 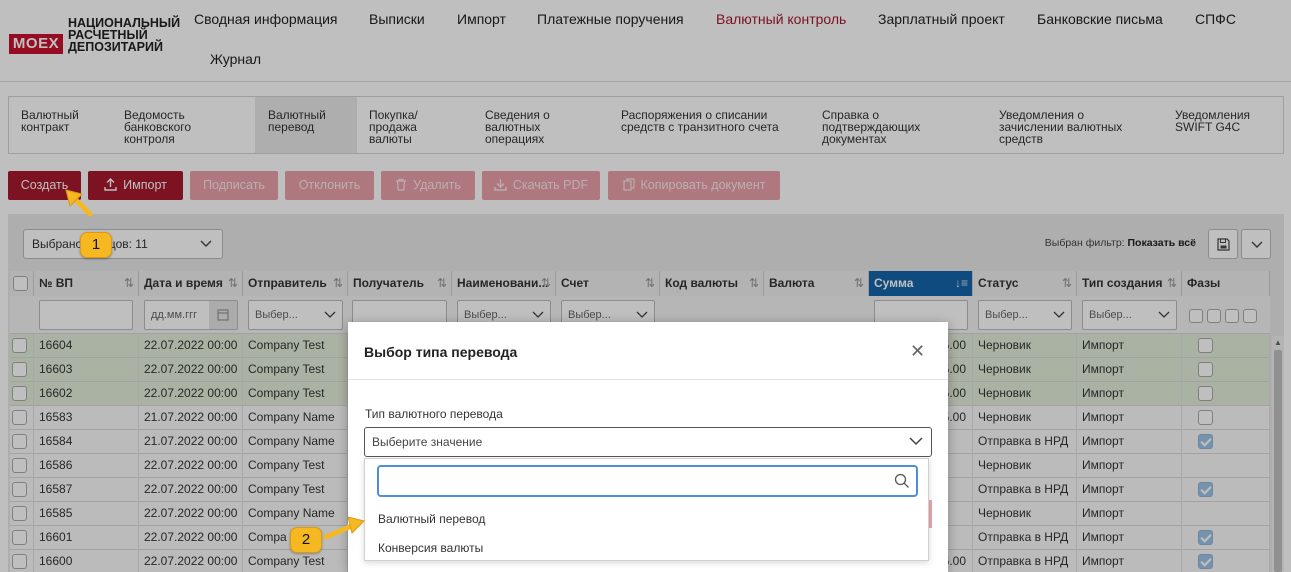 I want to click on dropdown-search-input, so click(x=647, y=481).